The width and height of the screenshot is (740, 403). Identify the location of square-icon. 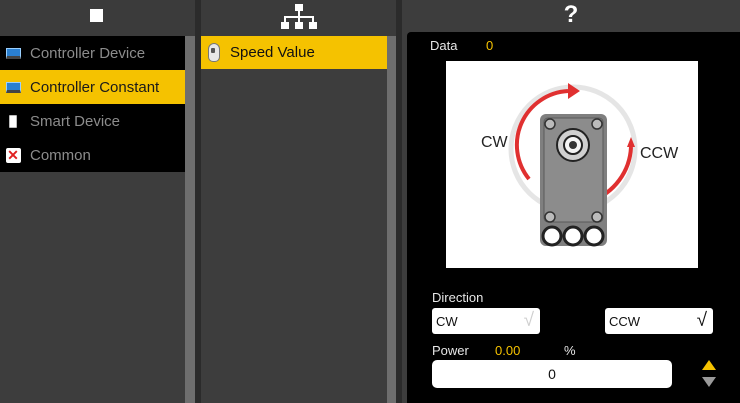
(96, 15).